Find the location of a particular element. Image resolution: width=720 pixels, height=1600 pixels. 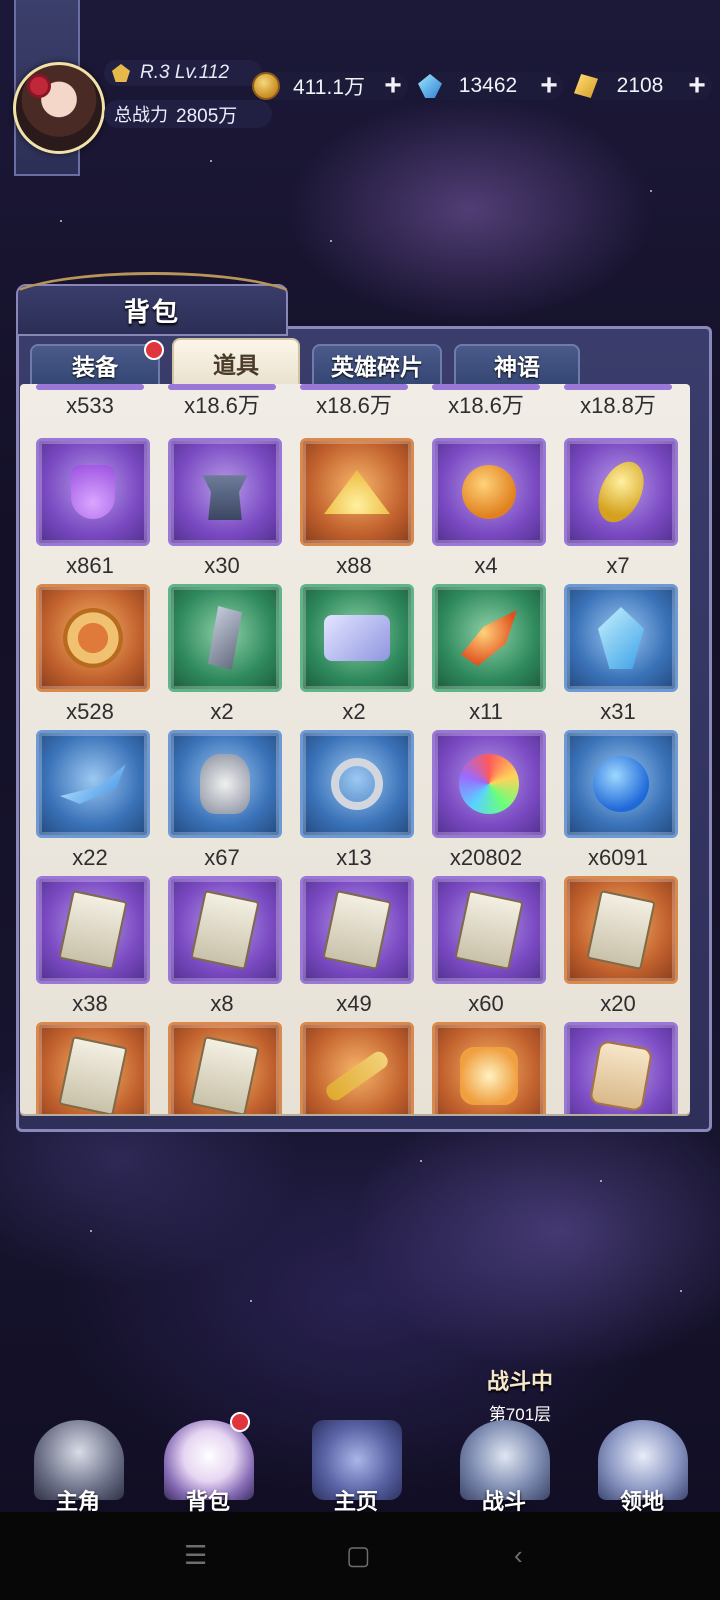

item-cell: x67 is located at coordinates (225, 801).